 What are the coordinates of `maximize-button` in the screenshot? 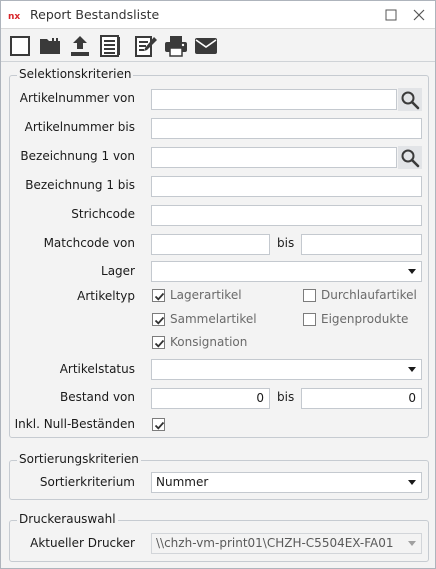 It's located at (391, 15).